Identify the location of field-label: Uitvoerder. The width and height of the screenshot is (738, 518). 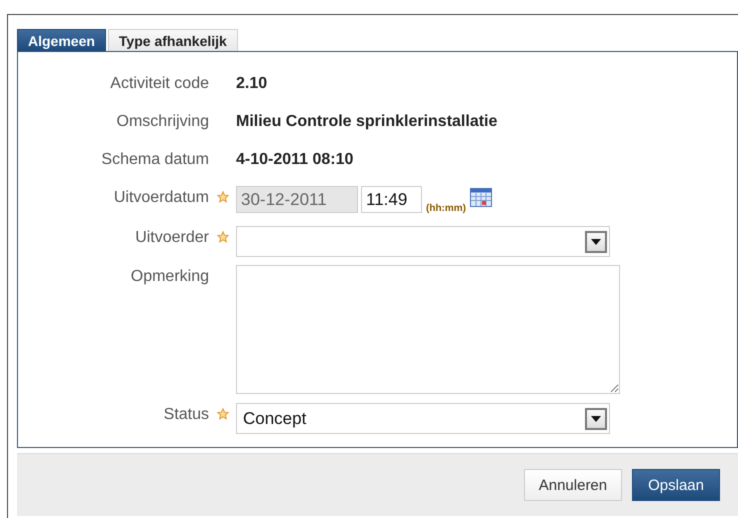
(171, 238).